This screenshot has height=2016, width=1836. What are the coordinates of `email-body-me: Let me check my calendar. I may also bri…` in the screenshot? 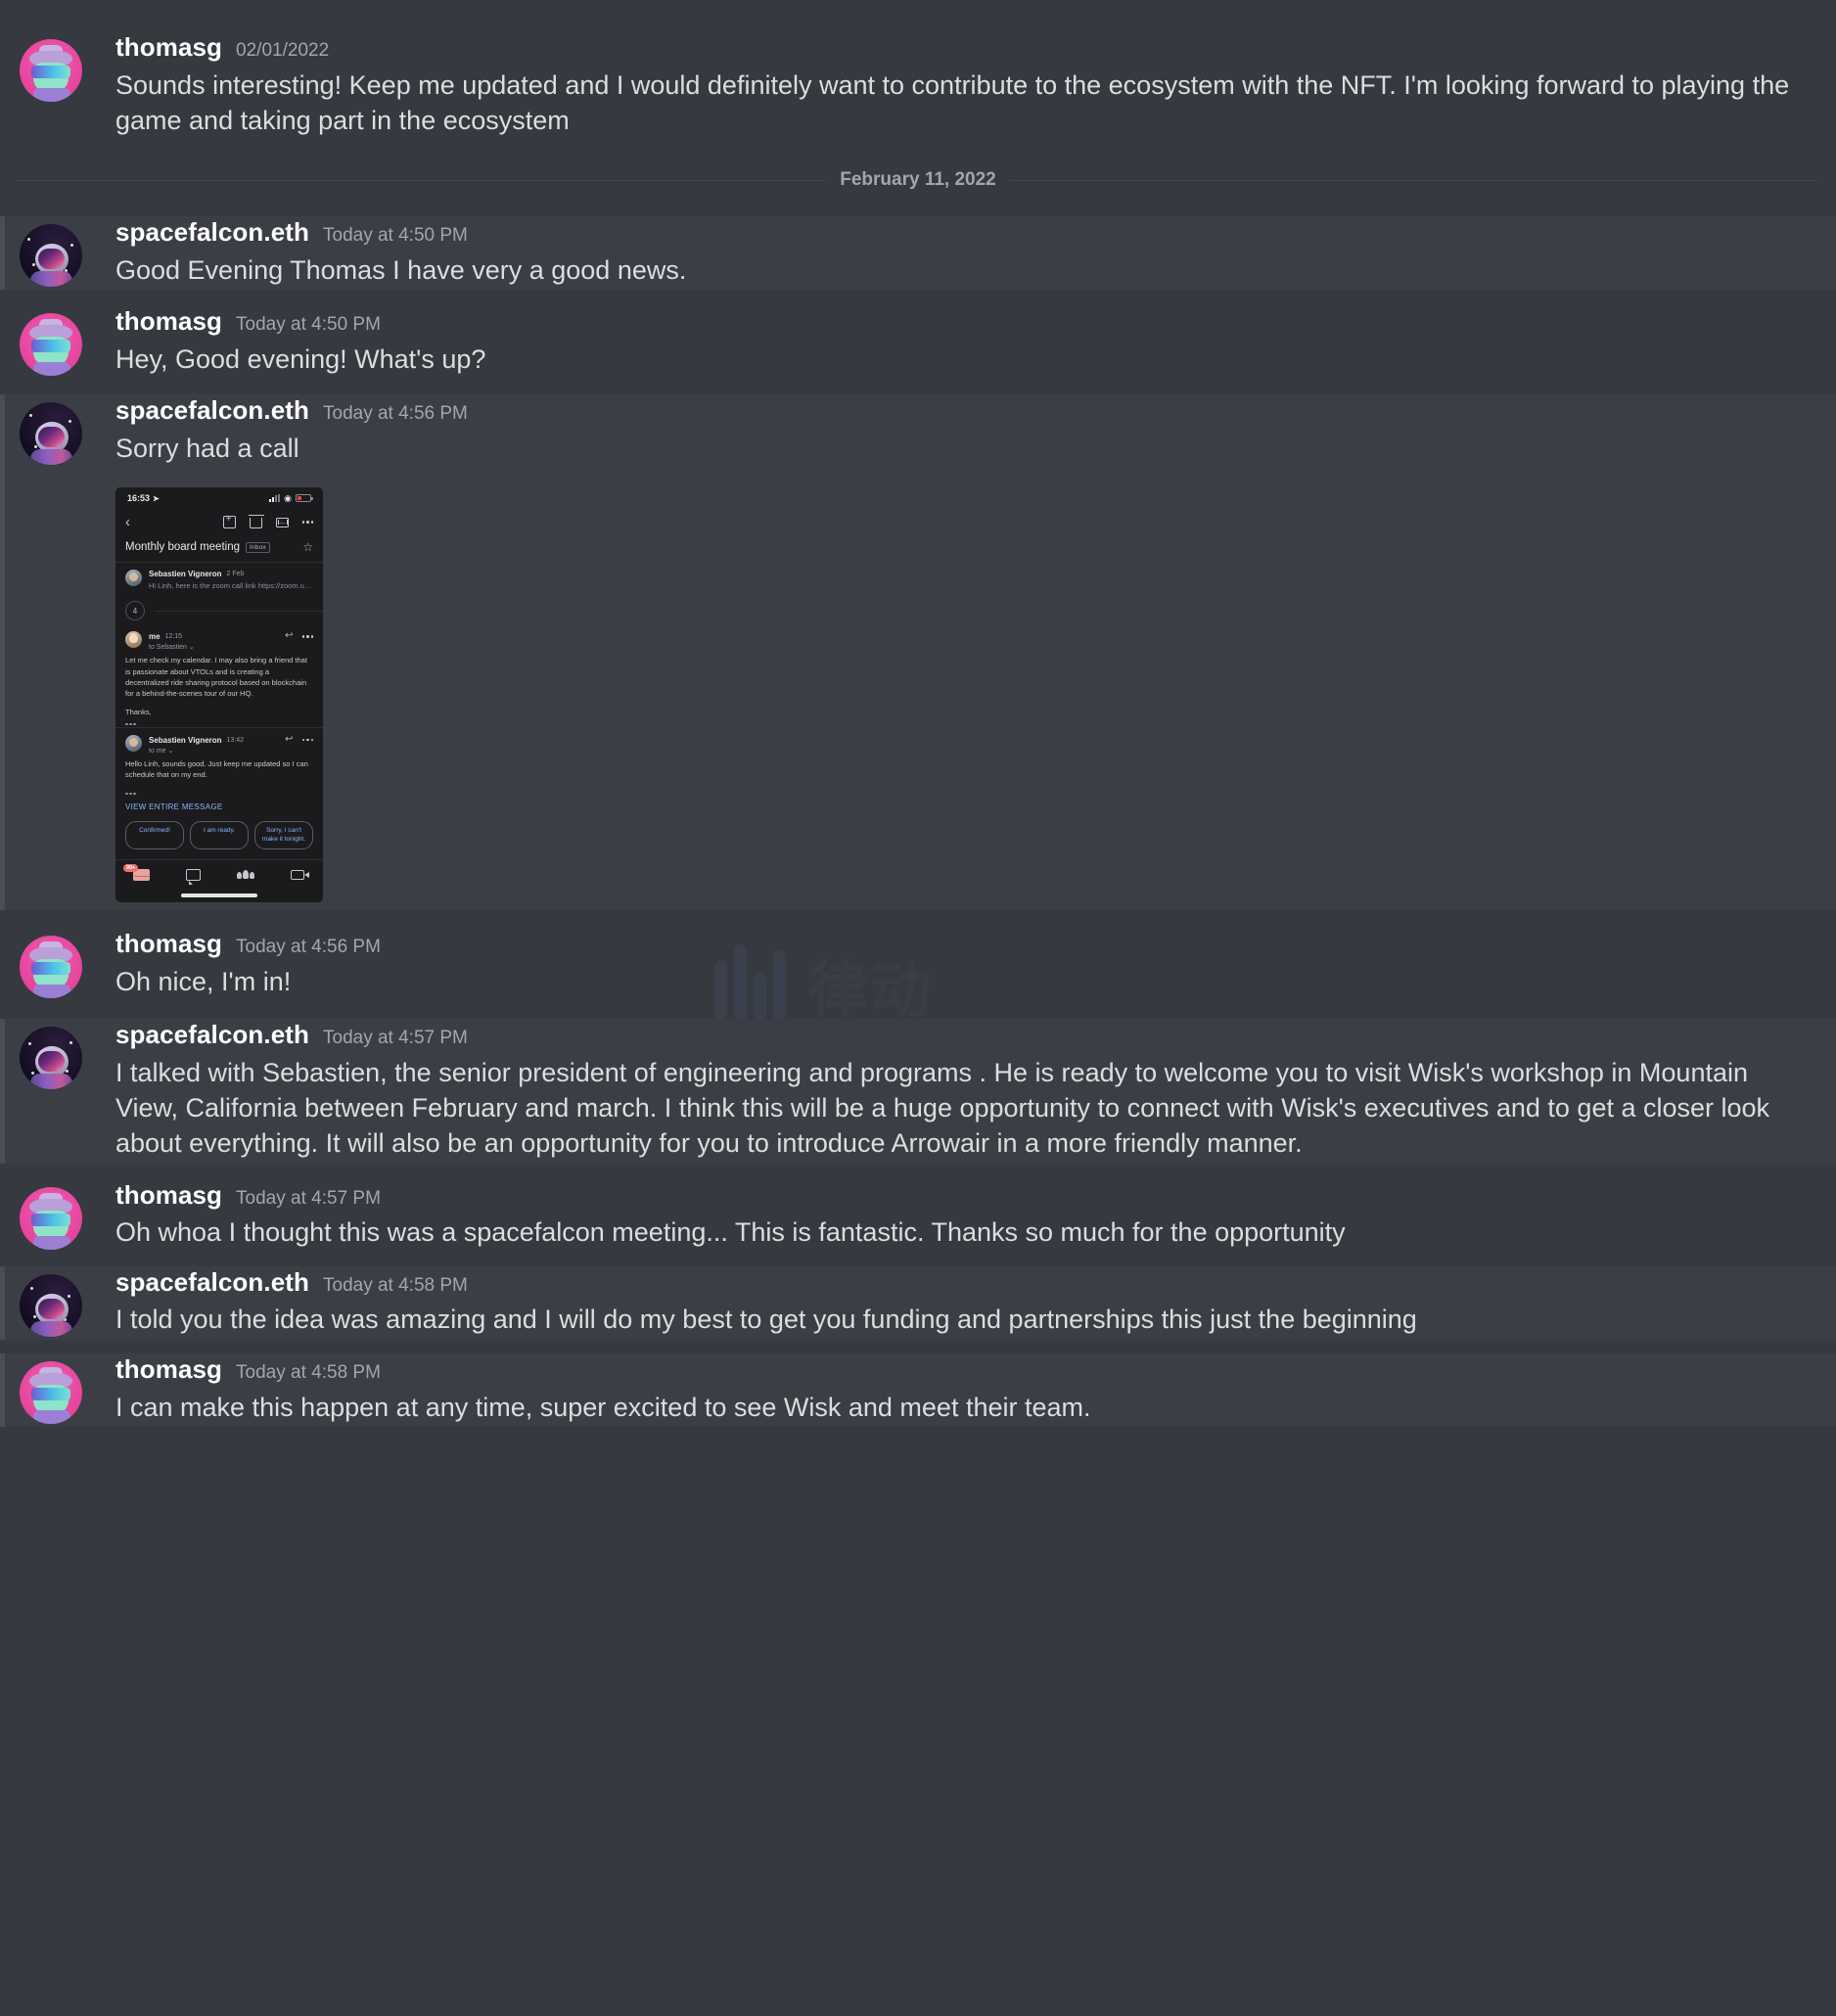 It's located at (216, 677).